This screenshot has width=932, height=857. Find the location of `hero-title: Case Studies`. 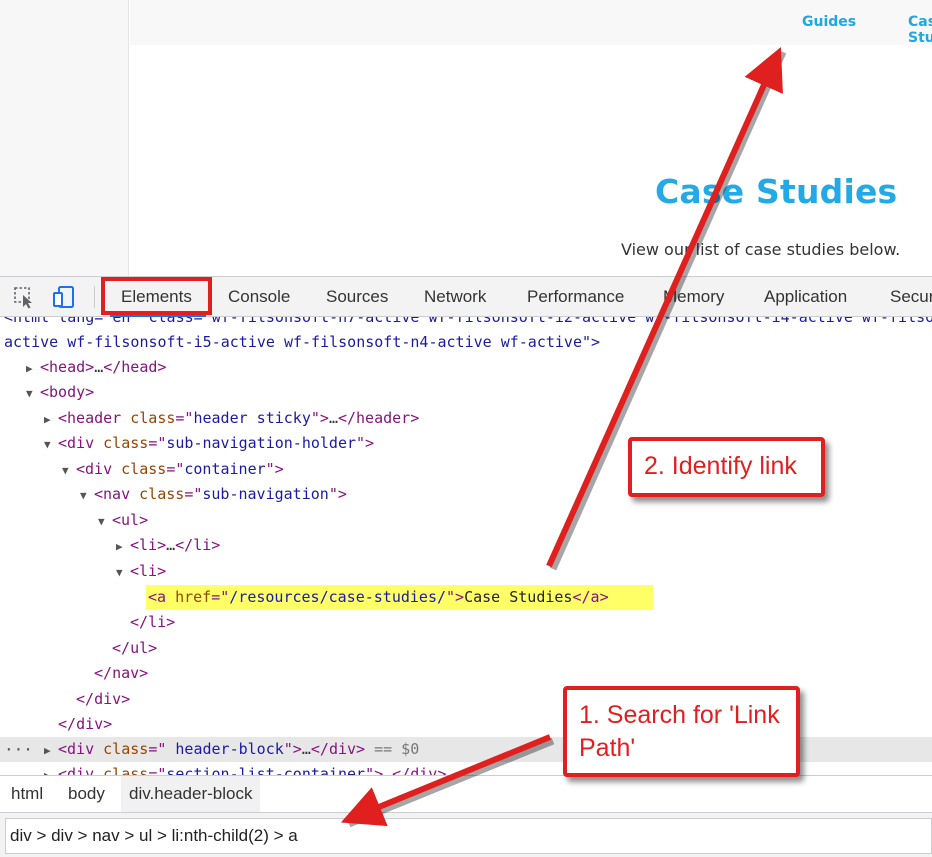

hero-title: Case Studies is located at coordinates (776, 191).